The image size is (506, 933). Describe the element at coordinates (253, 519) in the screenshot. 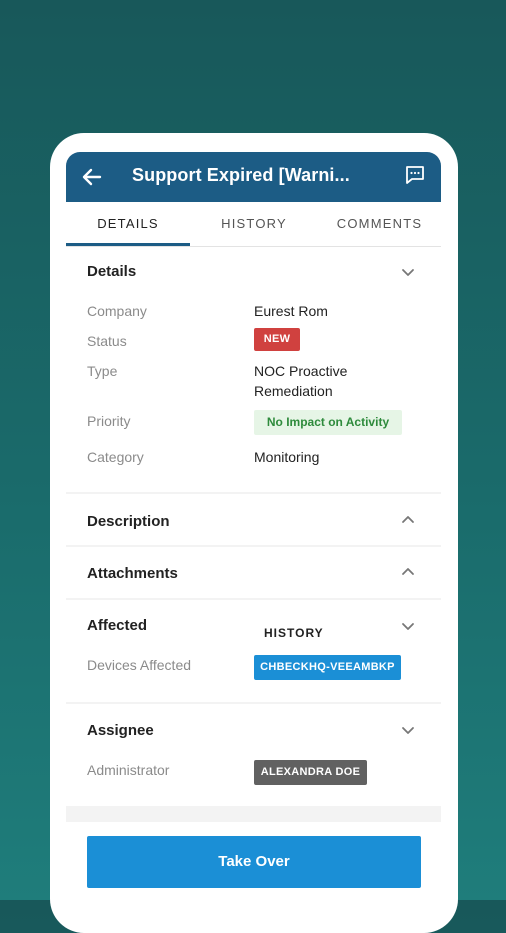

I see `description-section: Description` at that location.